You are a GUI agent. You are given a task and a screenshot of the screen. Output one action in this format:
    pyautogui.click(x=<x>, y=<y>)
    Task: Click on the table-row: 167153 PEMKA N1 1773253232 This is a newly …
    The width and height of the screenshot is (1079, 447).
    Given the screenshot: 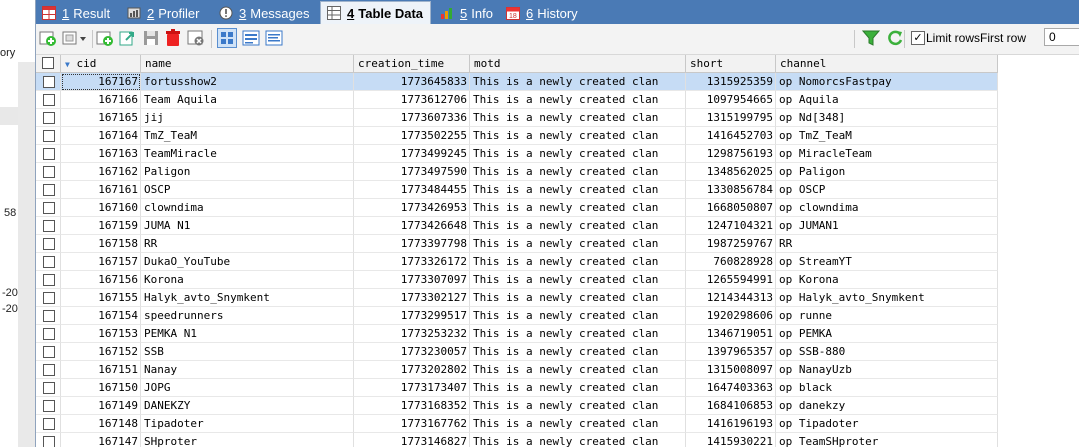 What is the action you would take?
    pyautogui.click(x=517, y=334)
    